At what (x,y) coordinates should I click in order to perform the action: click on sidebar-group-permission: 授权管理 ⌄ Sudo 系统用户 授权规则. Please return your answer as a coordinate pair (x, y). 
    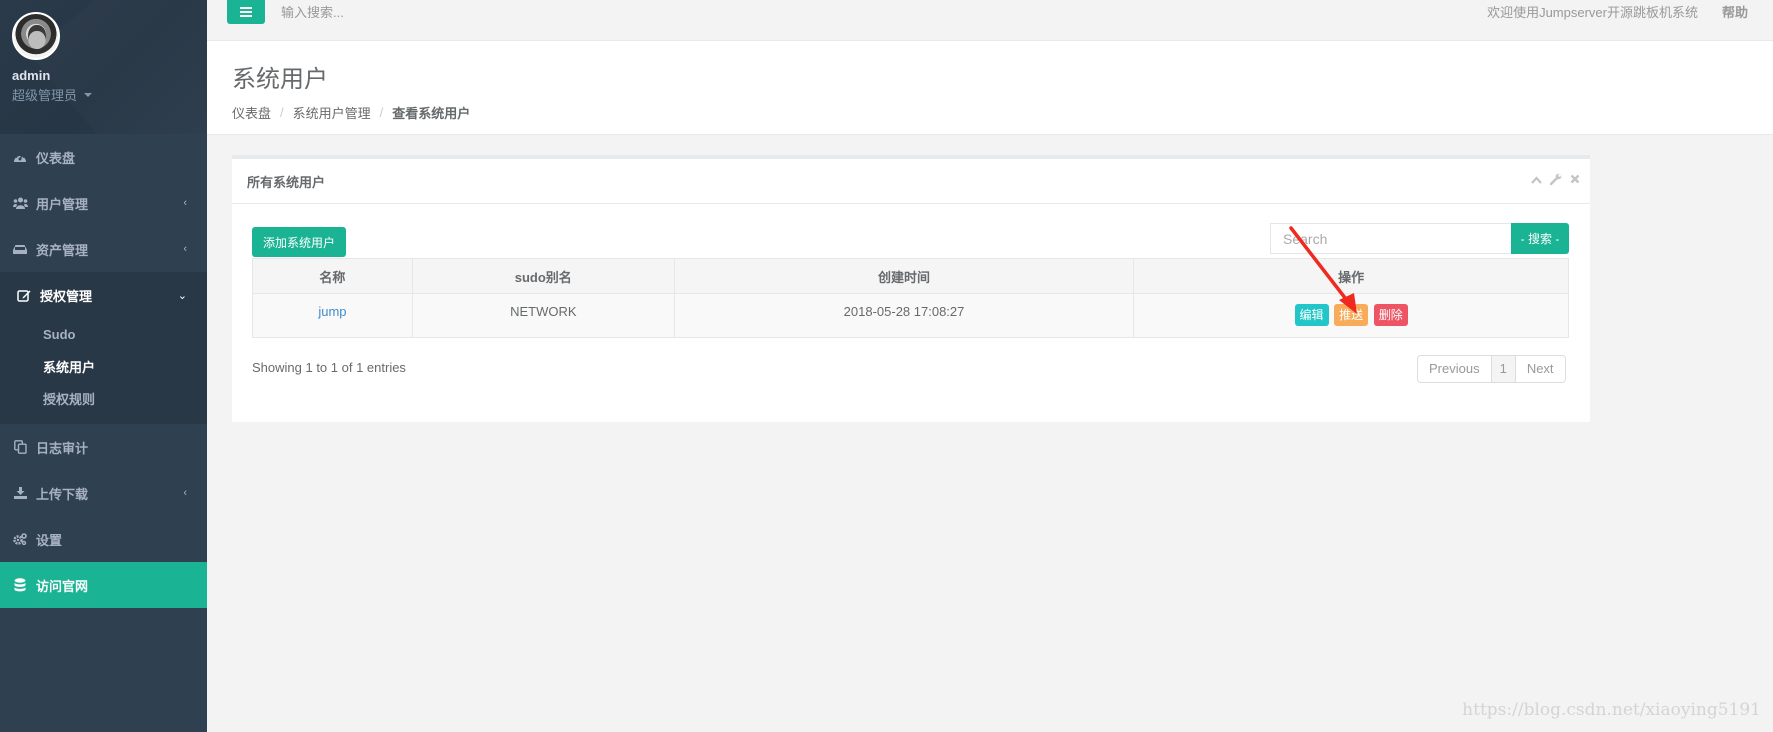
    Looking at the image, I should click on (103, 348).